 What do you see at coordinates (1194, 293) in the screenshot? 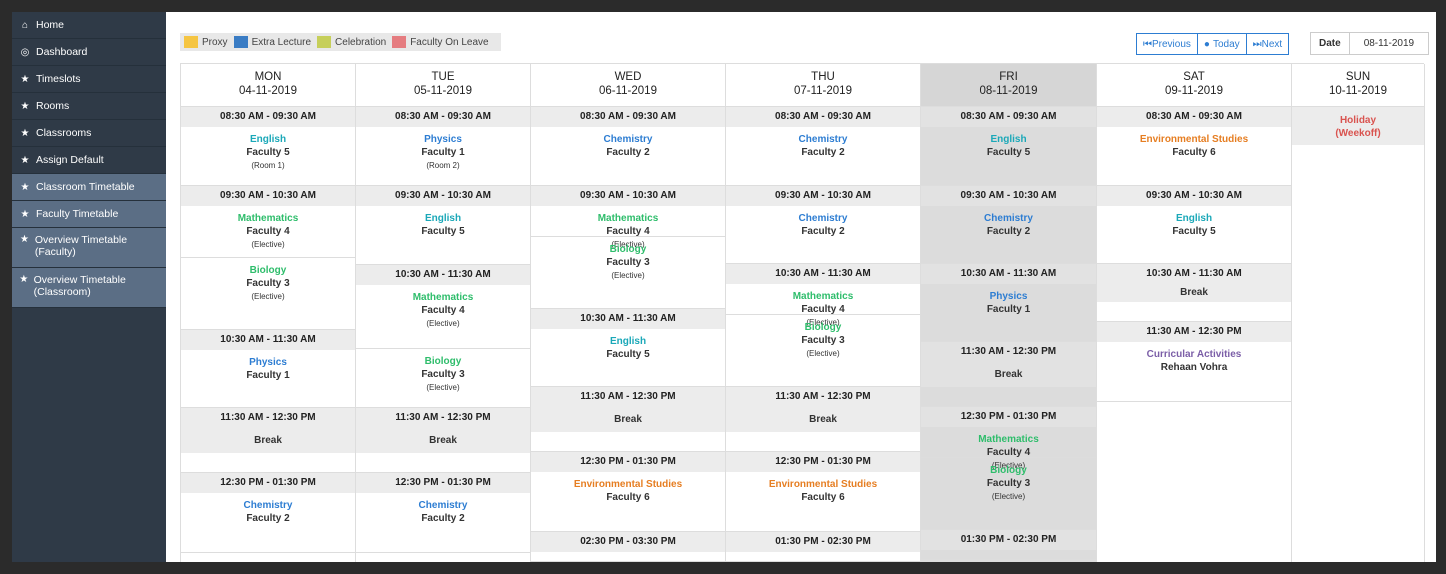
I see `timeslot: 10:30 AM - 11:30 AM Break` at bounding box center [1194, 293].